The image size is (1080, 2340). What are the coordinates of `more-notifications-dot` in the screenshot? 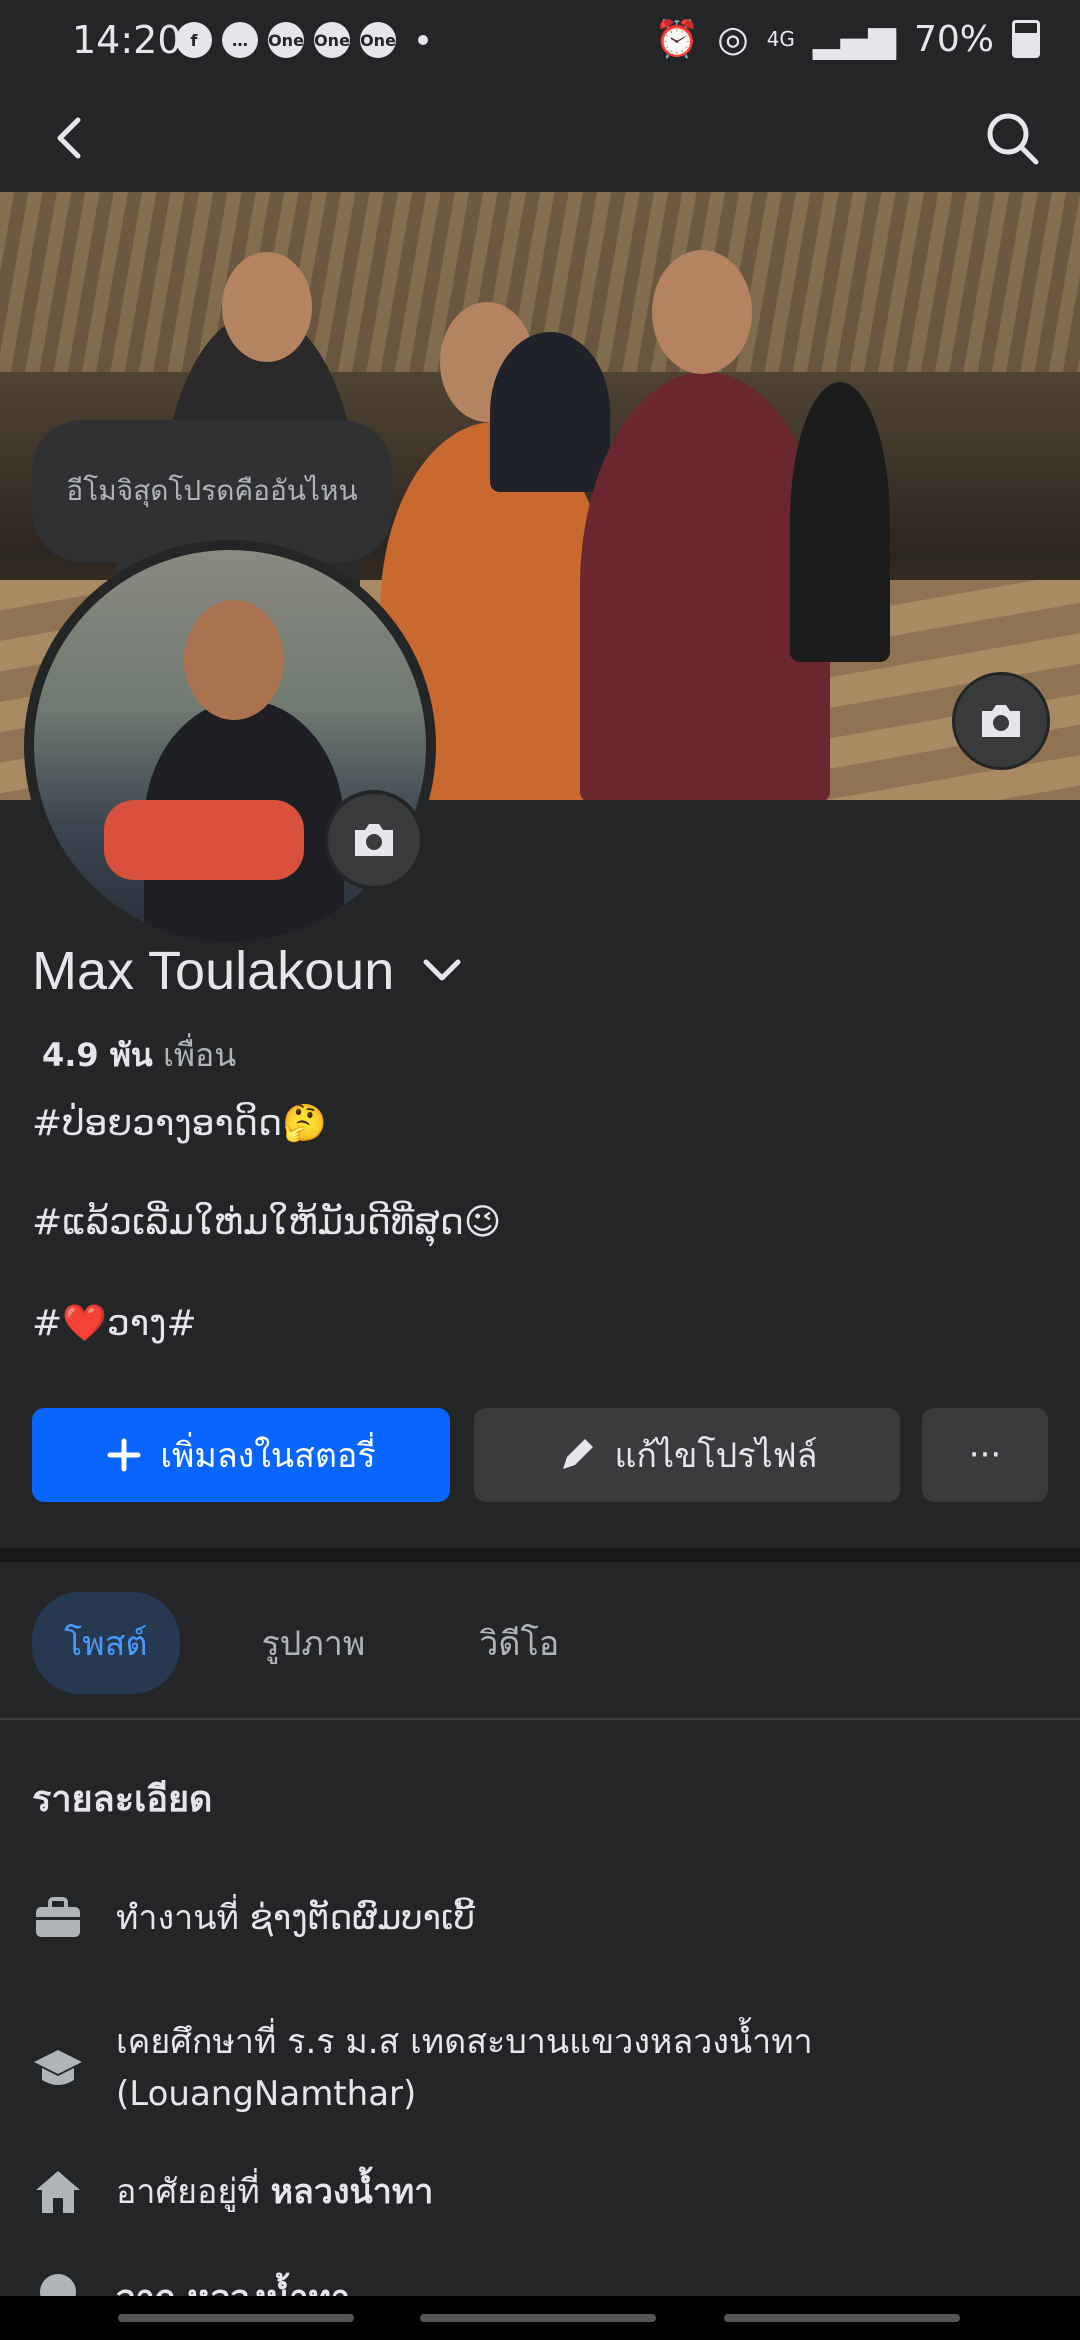 It's located at (423, 40).